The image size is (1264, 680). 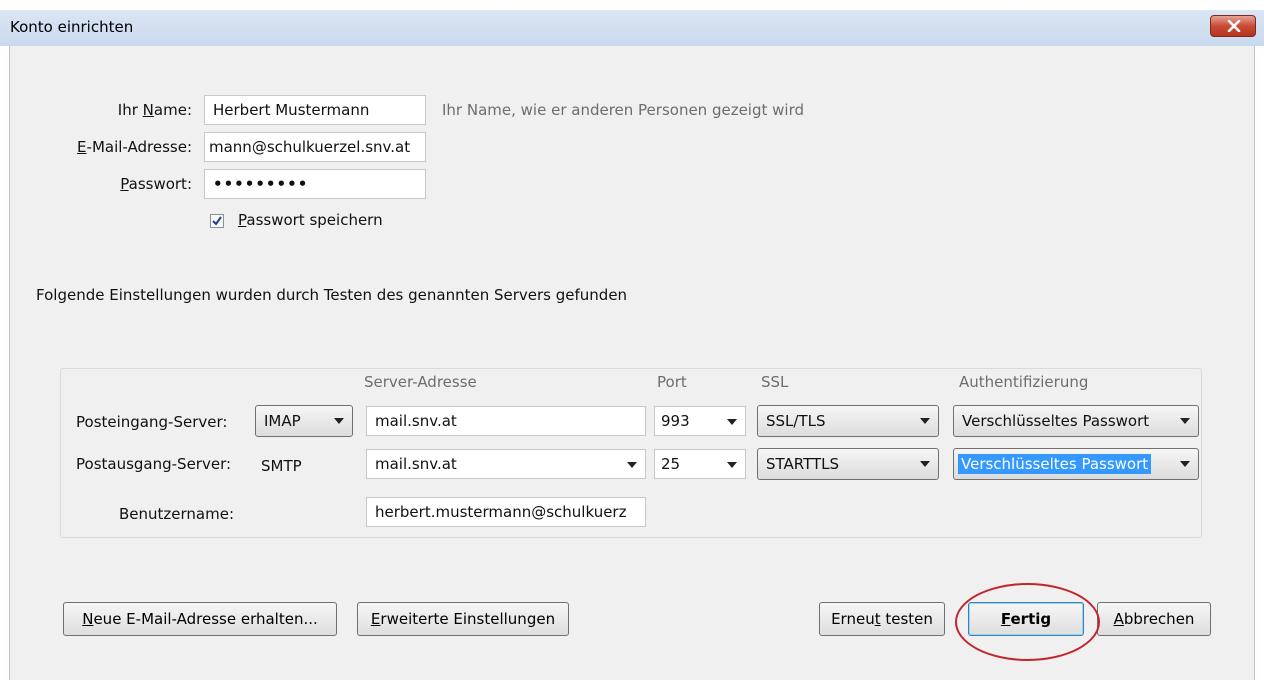 I want to click on outgoing-port-value: 25, so click(x=671, y=464).